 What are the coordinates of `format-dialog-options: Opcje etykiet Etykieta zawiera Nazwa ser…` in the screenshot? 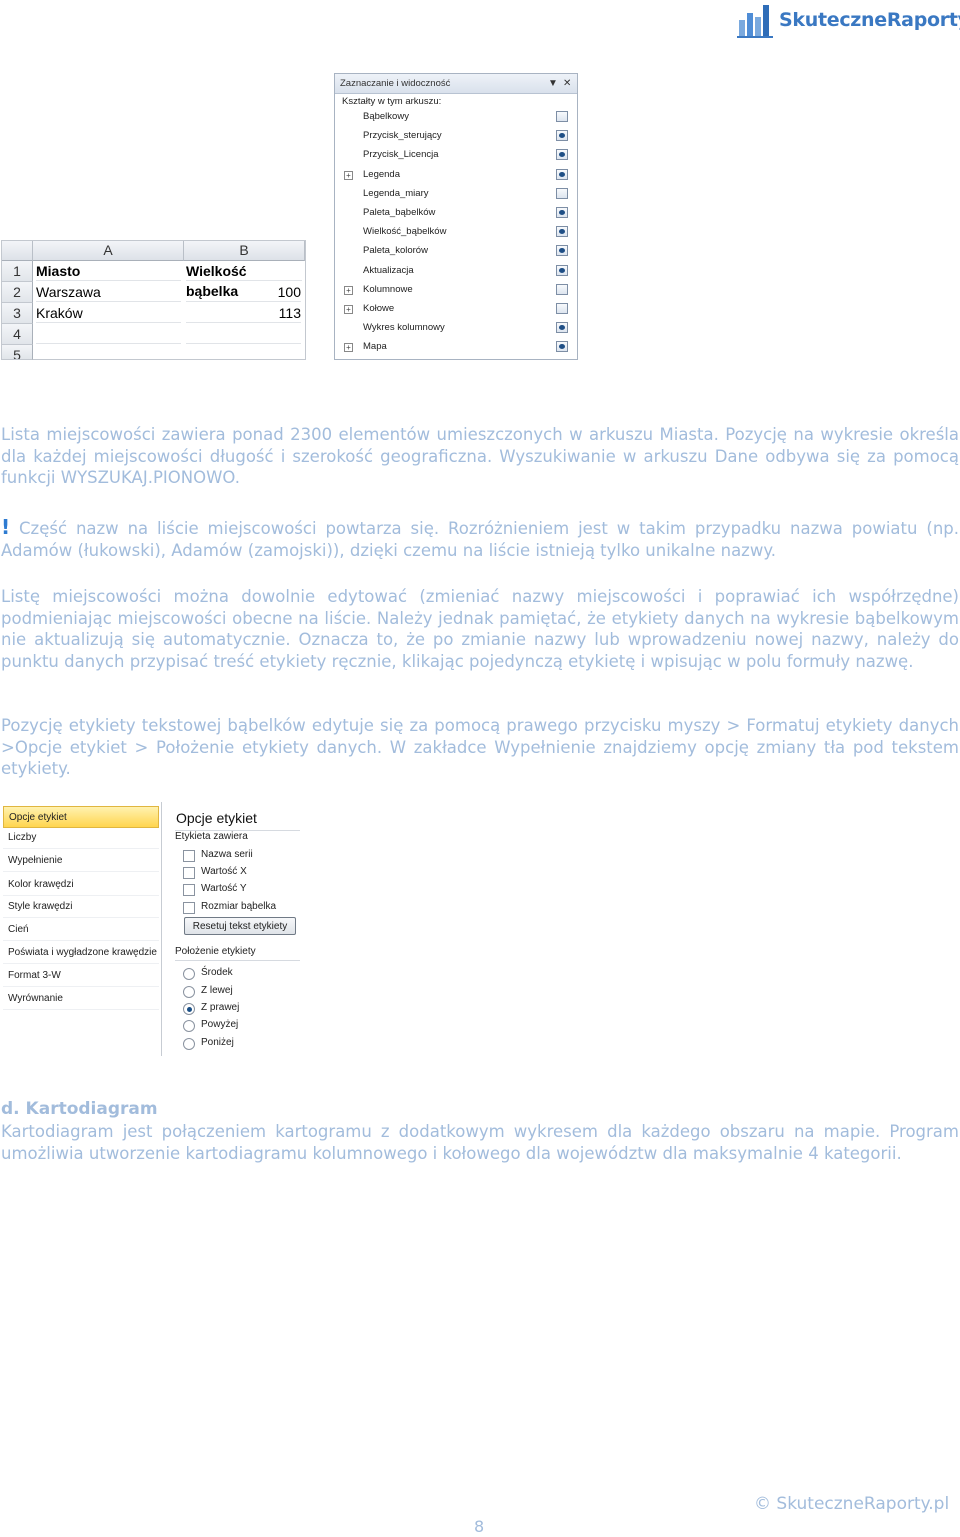 It's located at (235, 929).